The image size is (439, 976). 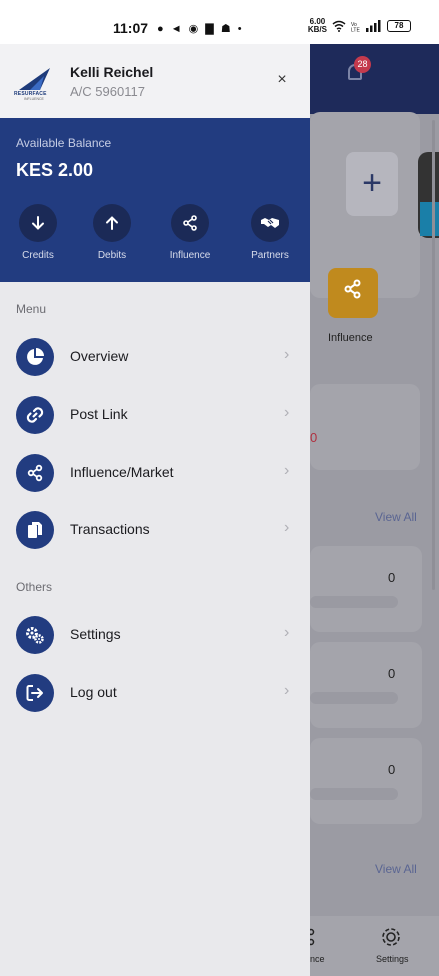 I want to click on menu-item-transactions: Transactions ›, so click(x=155, y=531).